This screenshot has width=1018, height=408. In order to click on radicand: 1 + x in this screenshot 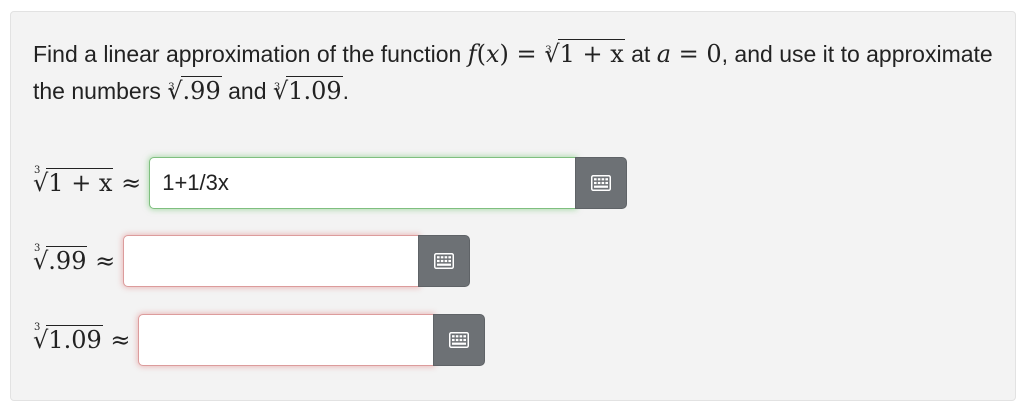, I will do `click(591, 53)`.